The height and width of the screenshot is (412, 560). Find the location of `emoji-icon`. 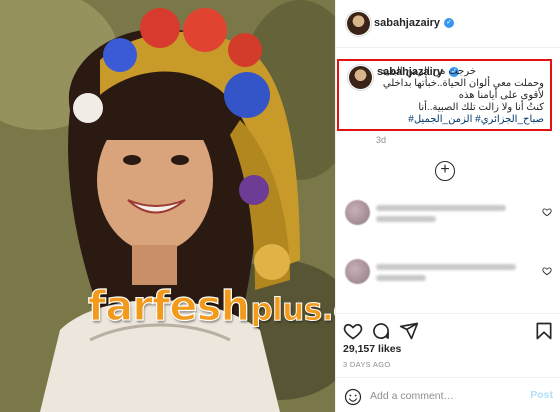

emoji-icon is located at coordinates (353, 397).